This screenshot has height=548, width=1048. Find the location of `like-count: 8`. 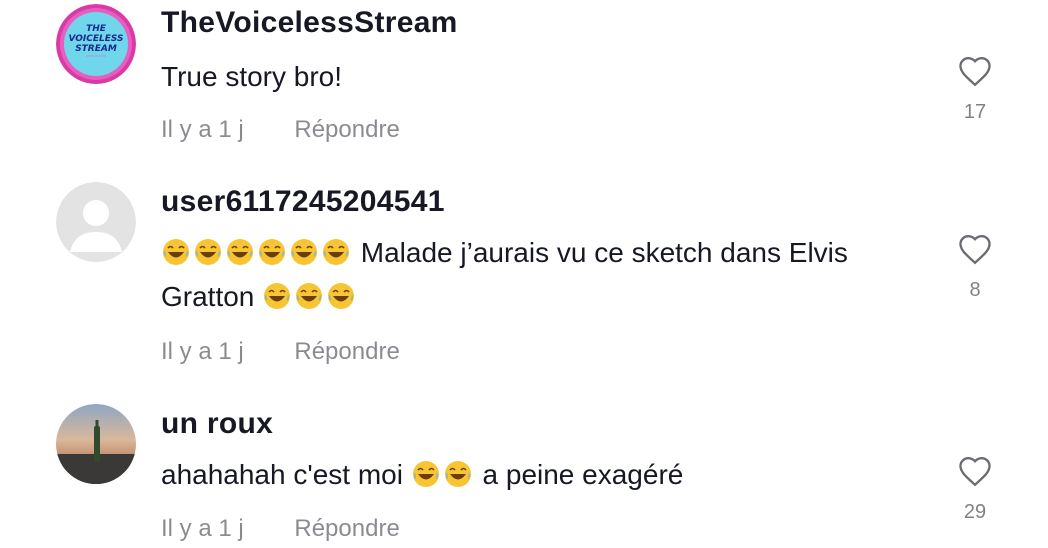

like-count: 8 is located at coordinates (975, 290).